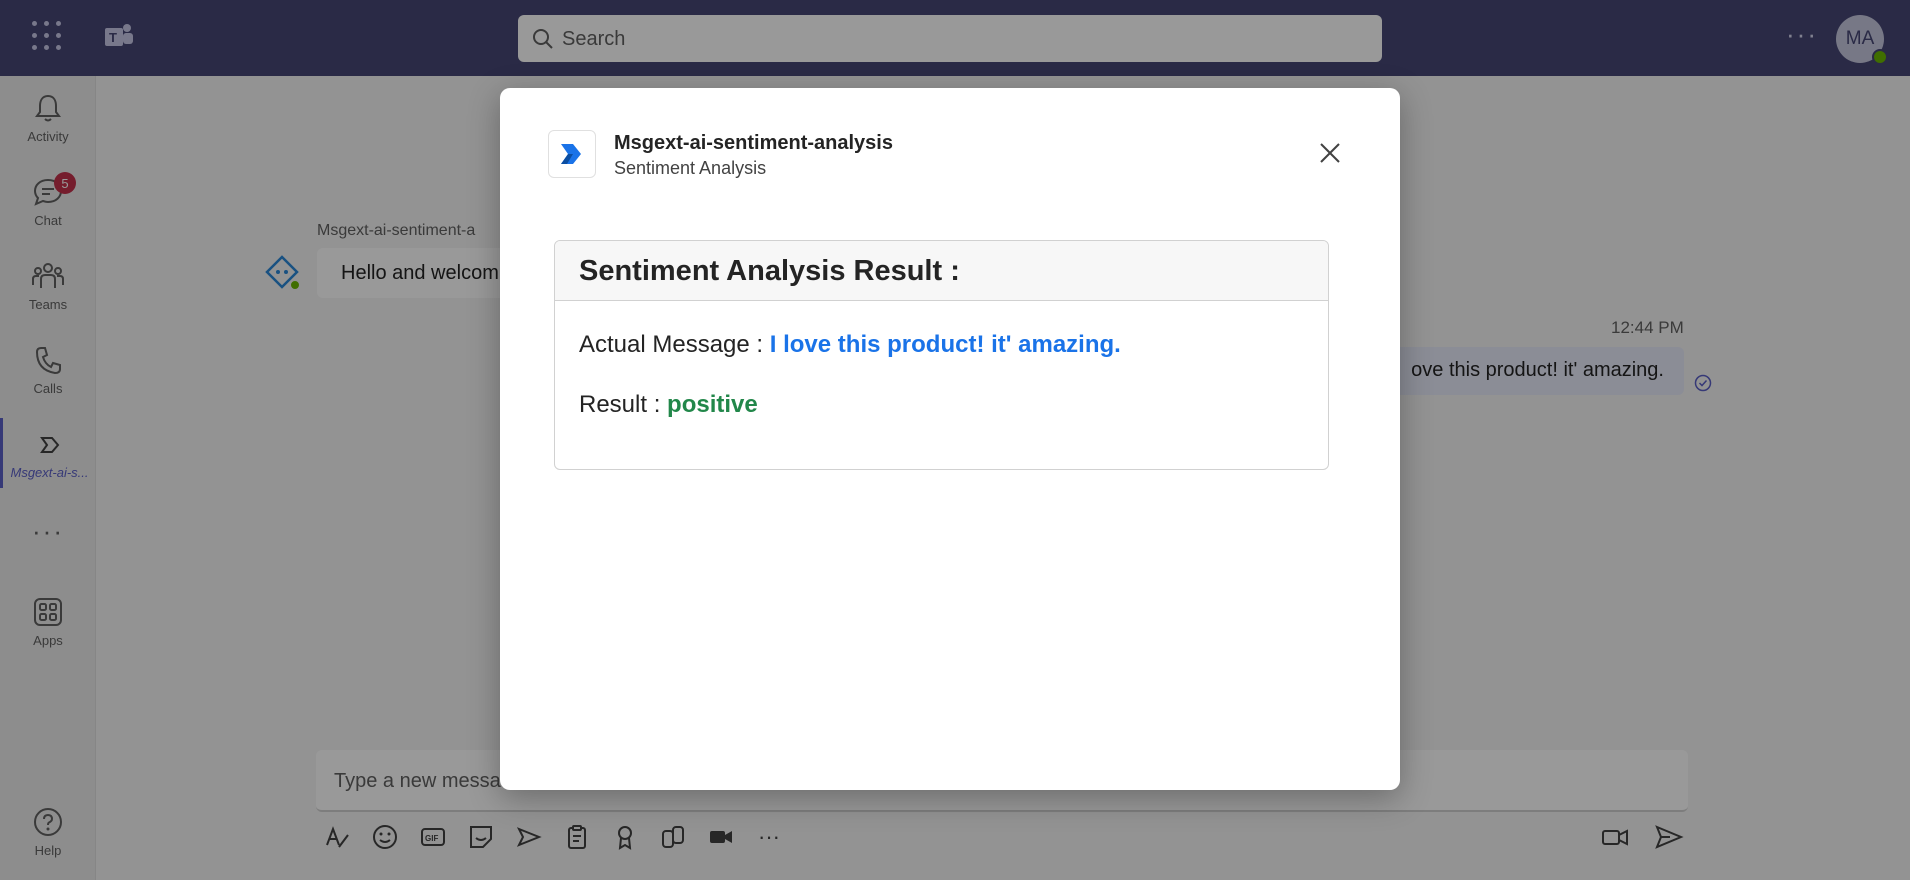 Image resolution: width=1910 pixels, height=880 pixels. What do you see at coordinates (690, 168) in the screenshot?
I see `dialog-subtitle: Sentiment Analysis` at bounding box center [690, 168].